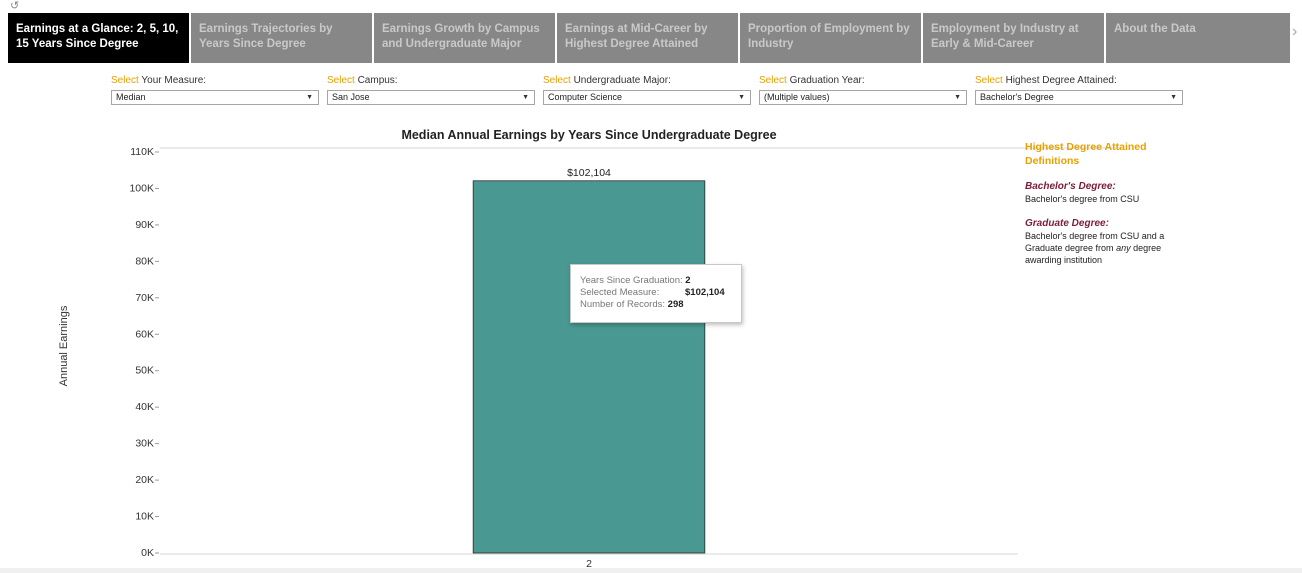 The width and height of the screenshot is (1302, 573). Describe the element at coordinates (631, 280) in the screenshot. I see `tooltip-years-label: Years Since Graduation:` at that location.